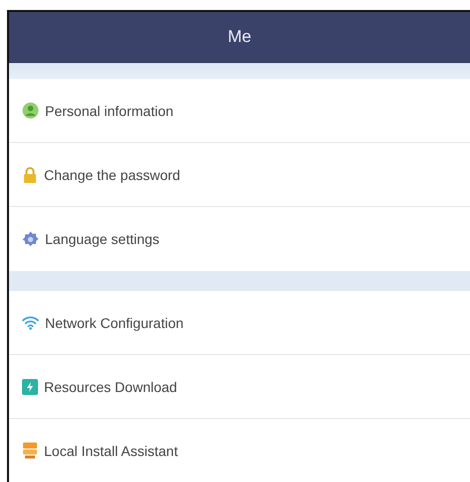 This screenshot has width=470, height=482. What do you see at coordinates (240, 37) in the screenshot?
I see `page-title: Me` at bounding box center [240, 37].